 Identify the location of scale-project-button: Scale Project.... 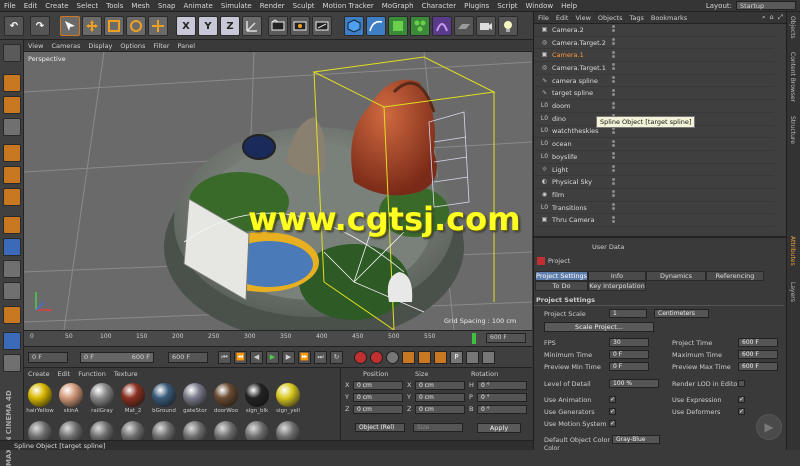
(599, 327).